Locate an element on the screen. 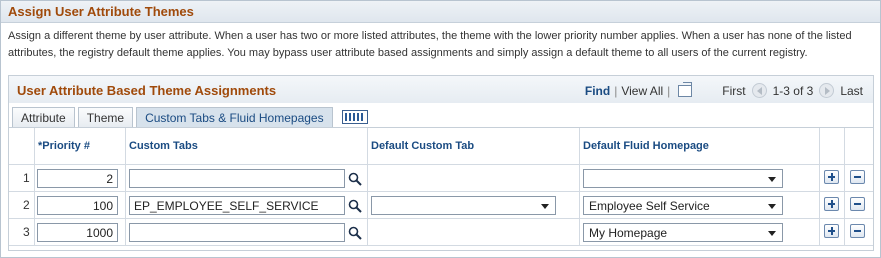 The height and width of the screenshot is (258, 881). previous-icon is located at coordinates (759, 90).